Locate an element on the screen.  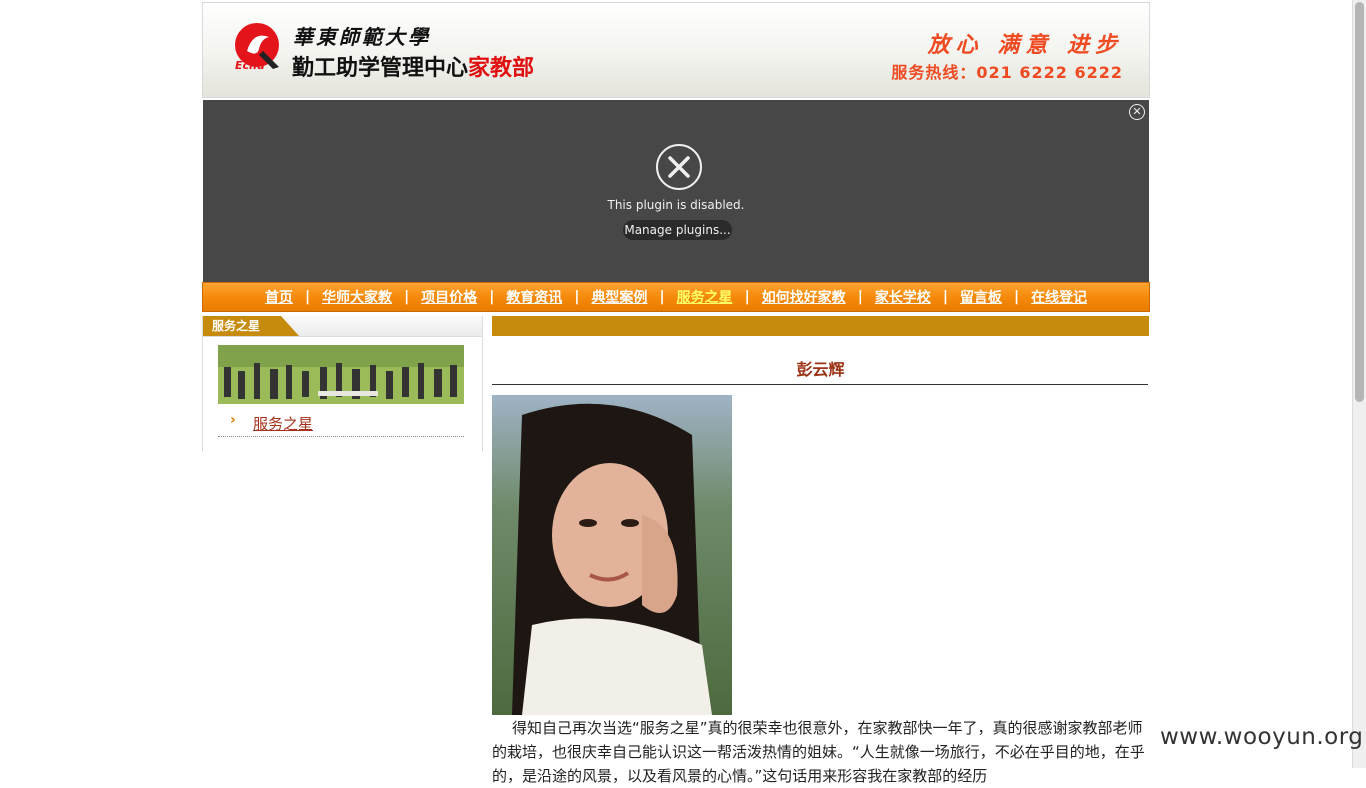
sidebar: 服务之星 › 服务之星 is located at coordinates (342, 384).